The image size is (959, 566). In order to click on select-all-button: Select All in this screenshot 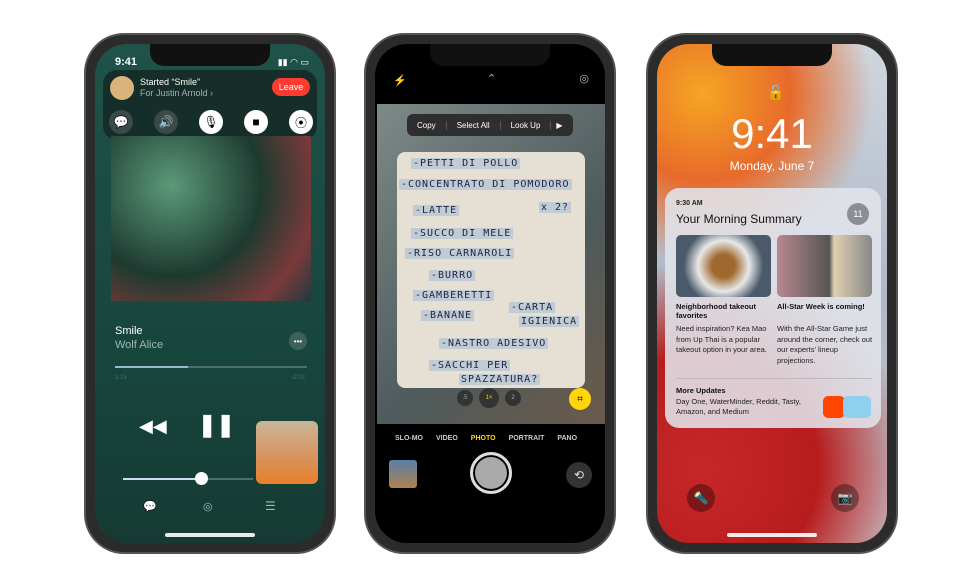, I will do `click(472, 125)`.